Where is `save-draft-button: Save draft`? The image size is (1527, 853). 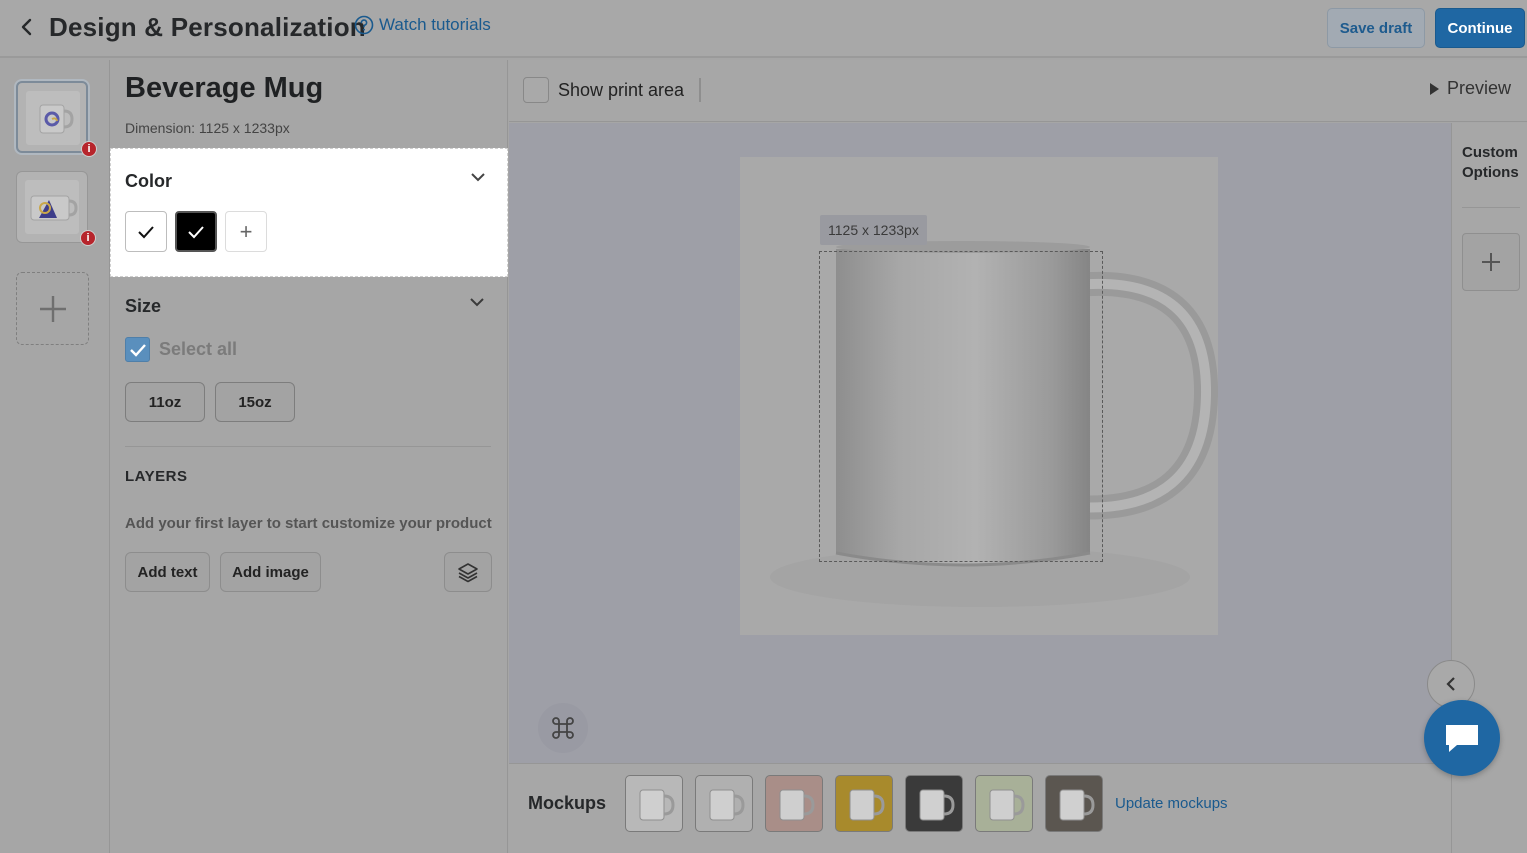
save-draft-button: Save draft is located at coordinates (1376, 28).